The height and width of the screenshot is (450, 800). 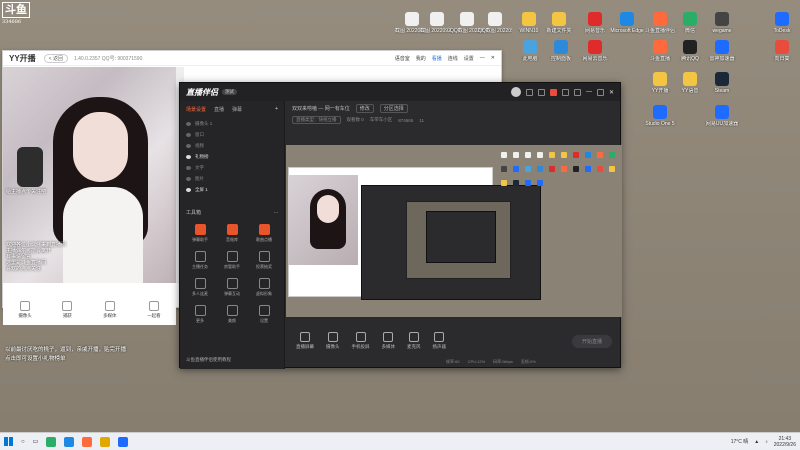 I want to click on toolbox-item: 音效库, so click(x=232, y=233).